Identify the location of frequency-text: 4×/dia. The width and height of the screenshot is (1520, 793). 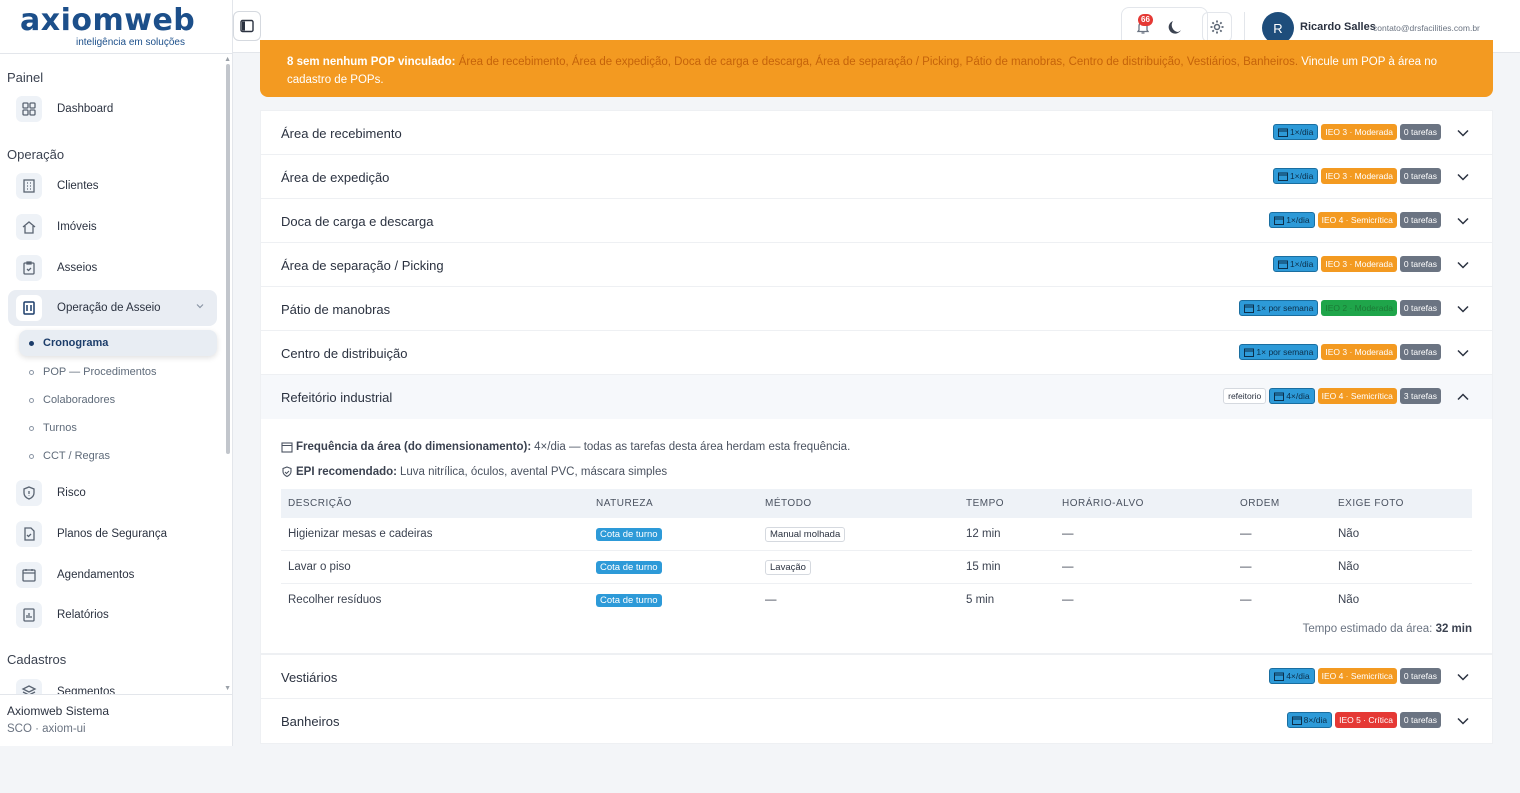
(1298, 676).